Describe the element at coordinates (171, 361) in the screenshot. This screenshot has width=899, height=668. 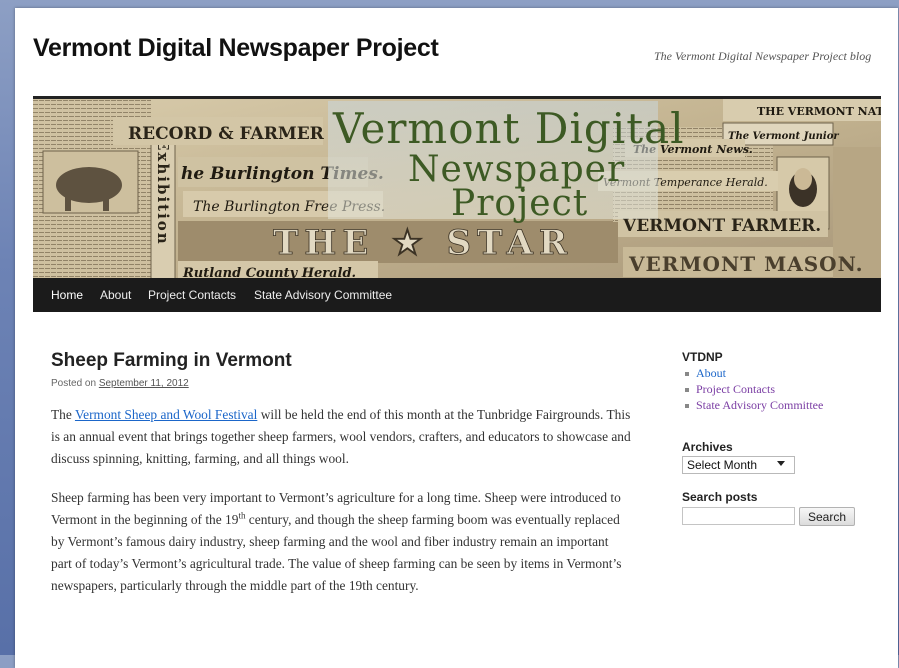
I see `post-title: Sheep Farming in Vermont` at that location.